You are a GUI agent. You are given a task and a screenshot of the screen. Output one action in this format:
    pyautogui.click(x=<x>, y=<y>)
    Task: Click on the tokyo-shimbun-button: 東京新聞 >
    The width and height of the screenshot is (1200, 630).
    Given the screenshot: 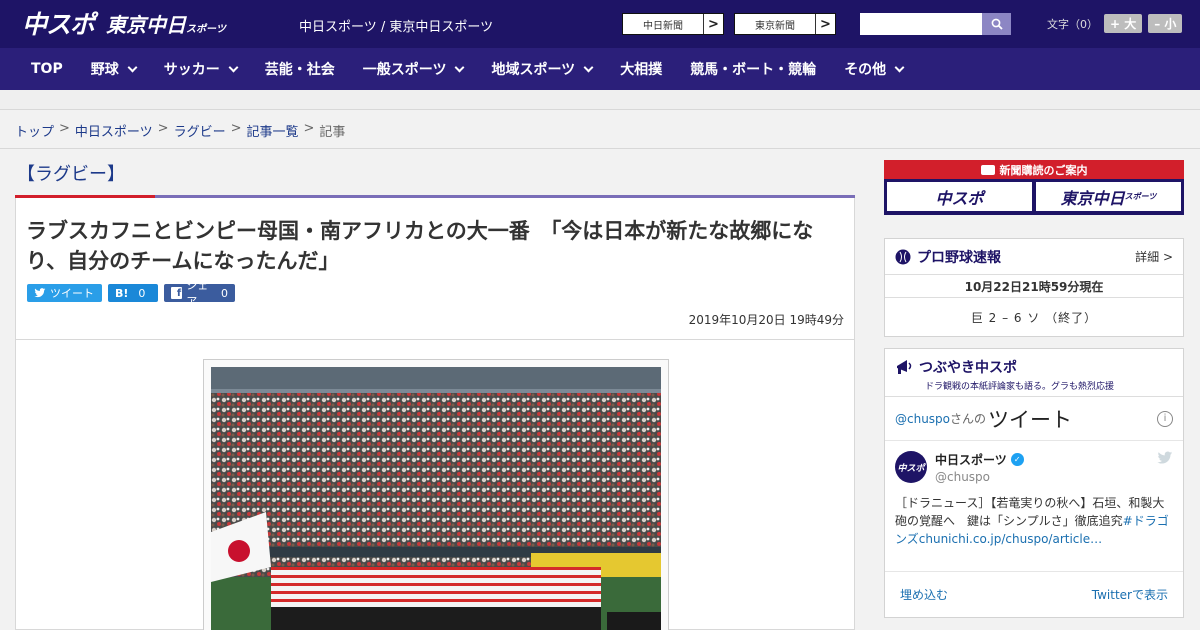 What is the action you would take?
    pyautogui.click(x=785, y=24)
    